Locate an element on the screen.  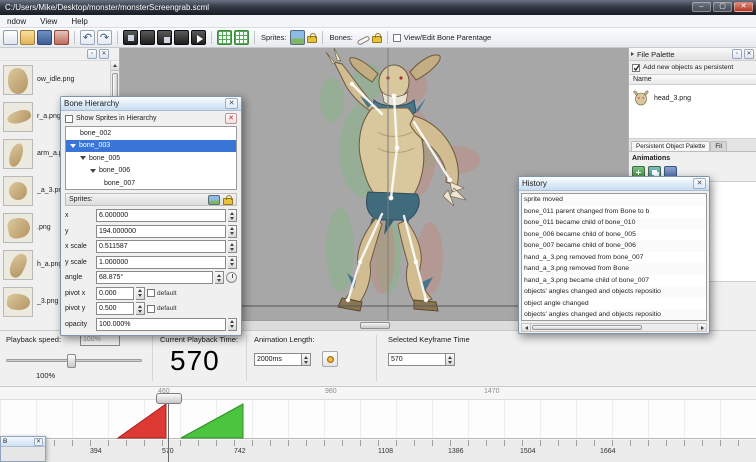
keyframe-tick-label: 394 is located at coordinates (96, 451).